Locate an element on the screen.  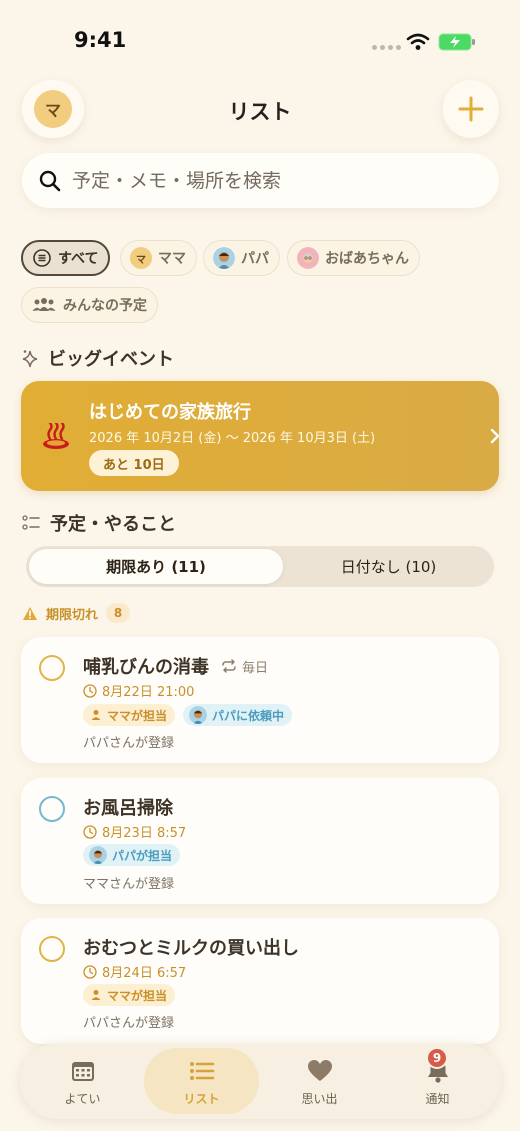
task-due-text: 8月24日 6:57 is located at coordinates (144, 973).